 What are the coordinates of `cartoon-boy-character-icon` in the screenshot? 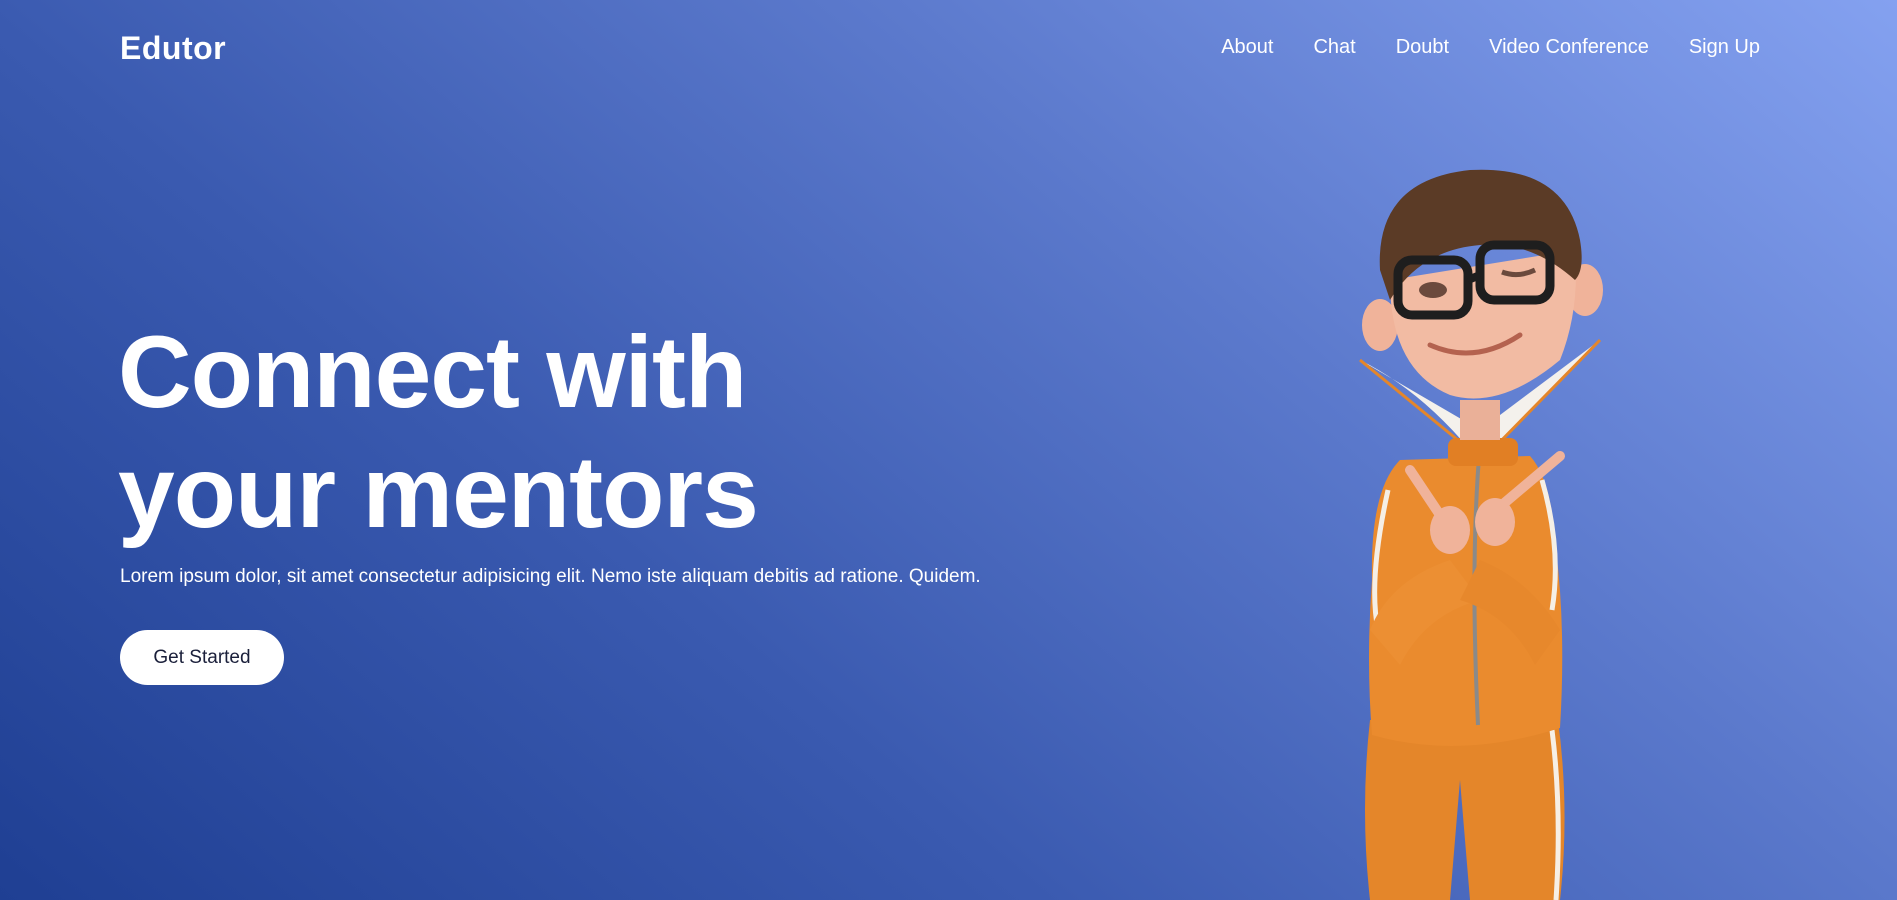 It's located at (1481, 534).